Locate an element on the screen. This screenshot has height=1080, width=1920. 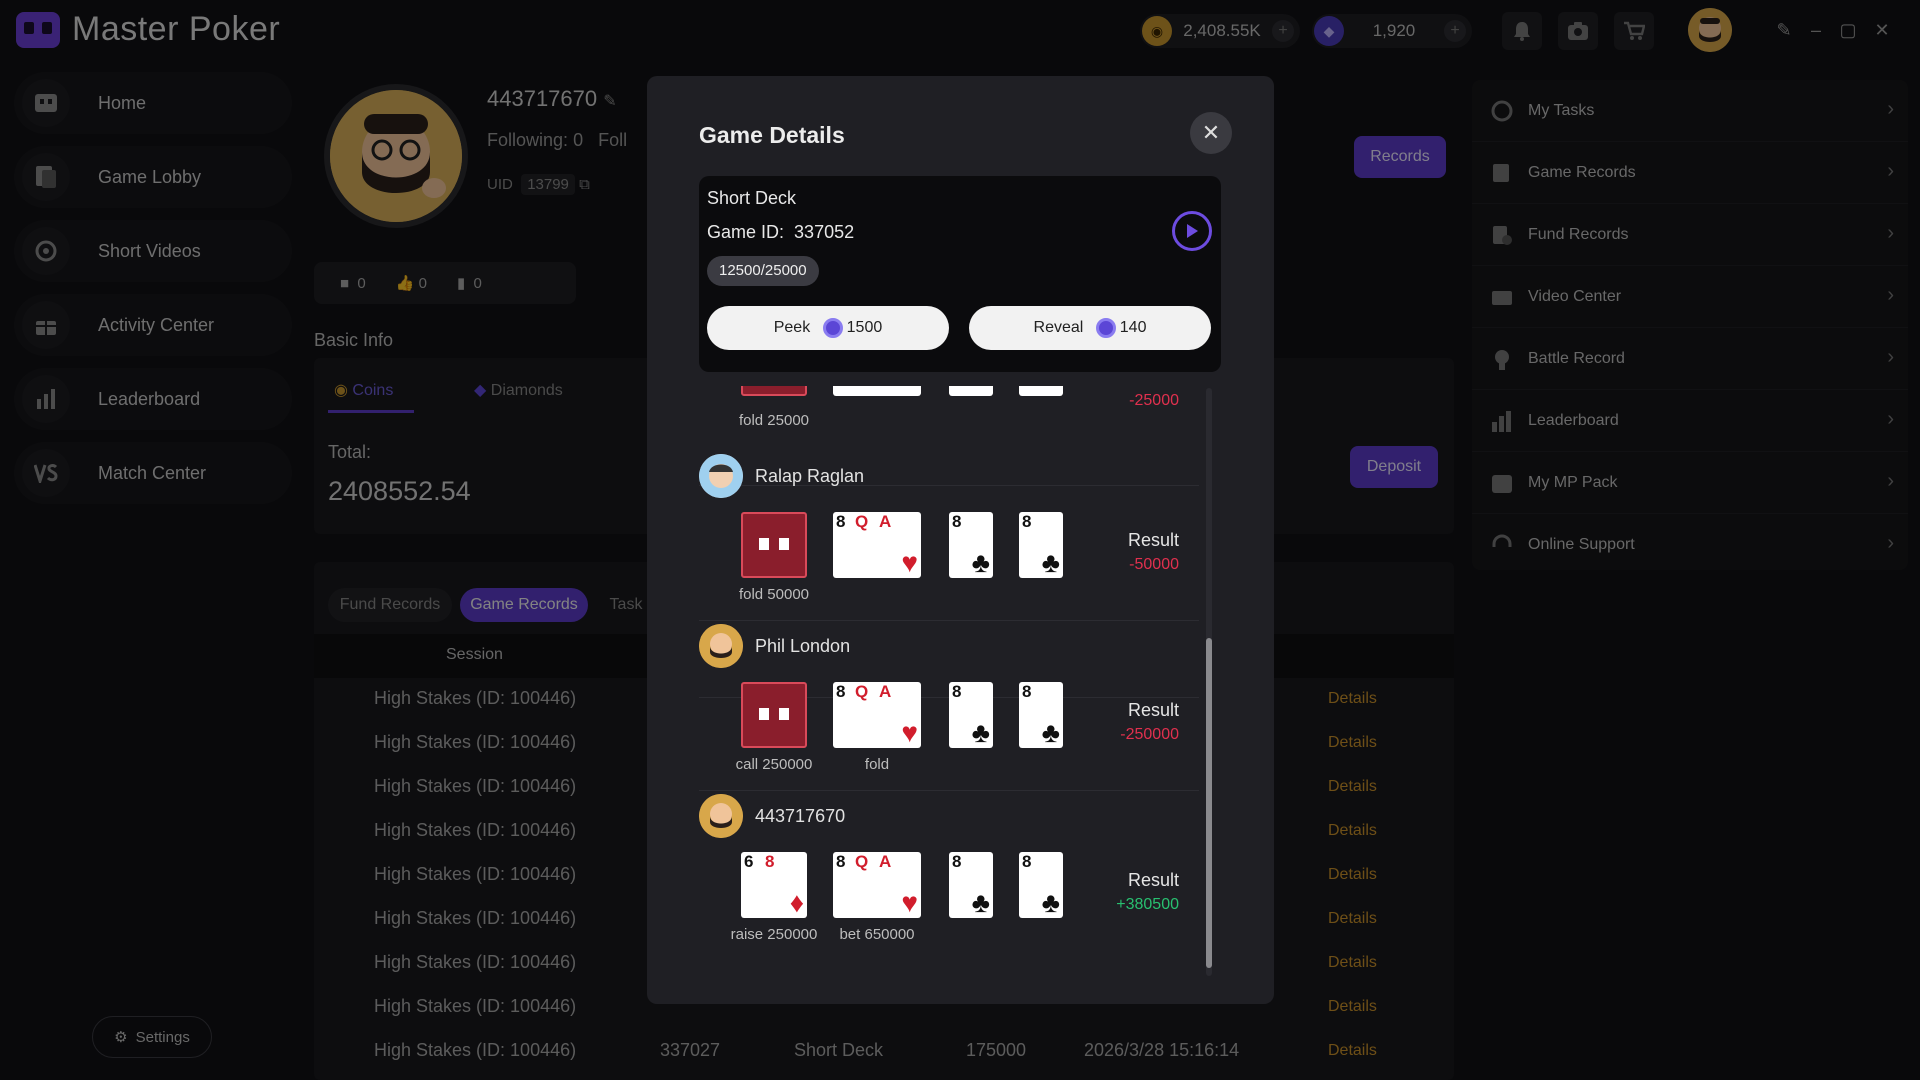
game-type: Short Deck is located at coordinates (752, 198).